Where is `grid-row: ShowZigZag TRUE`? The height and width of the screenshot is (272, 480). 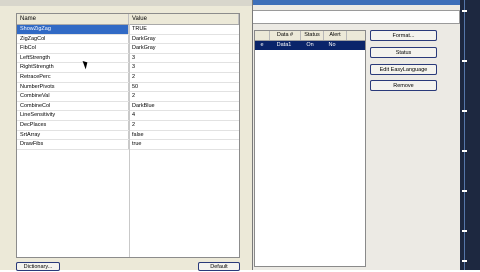 grid-row: ShowZigZag TRUE is located at coordinates (128, 30).